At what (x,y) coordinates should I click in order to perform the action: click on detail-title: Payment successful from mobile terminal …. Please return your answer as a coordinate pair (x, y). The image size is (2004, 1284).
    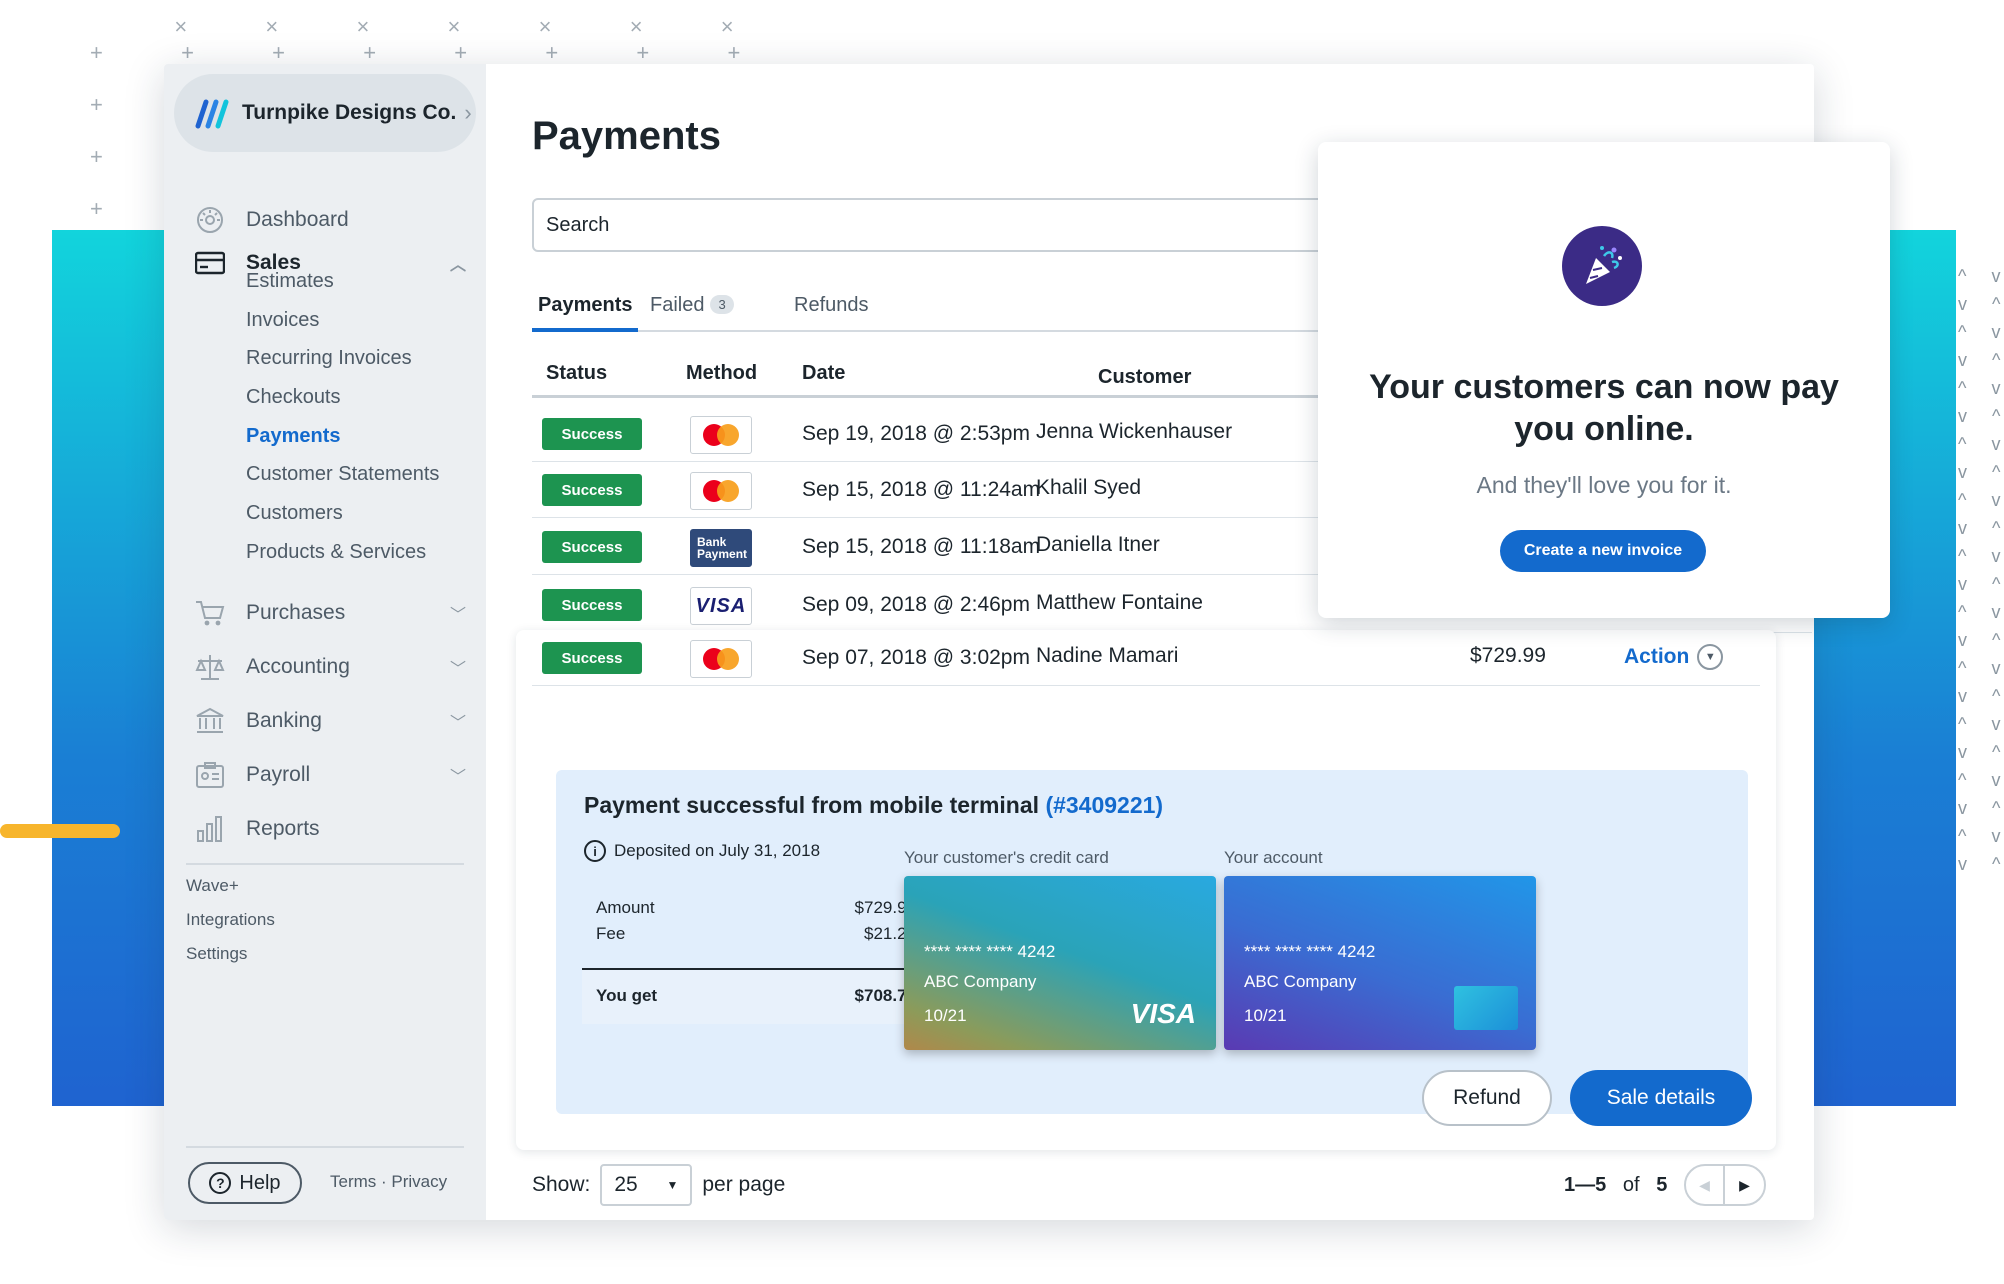
    Looking at the image, I should click on (873, 805).